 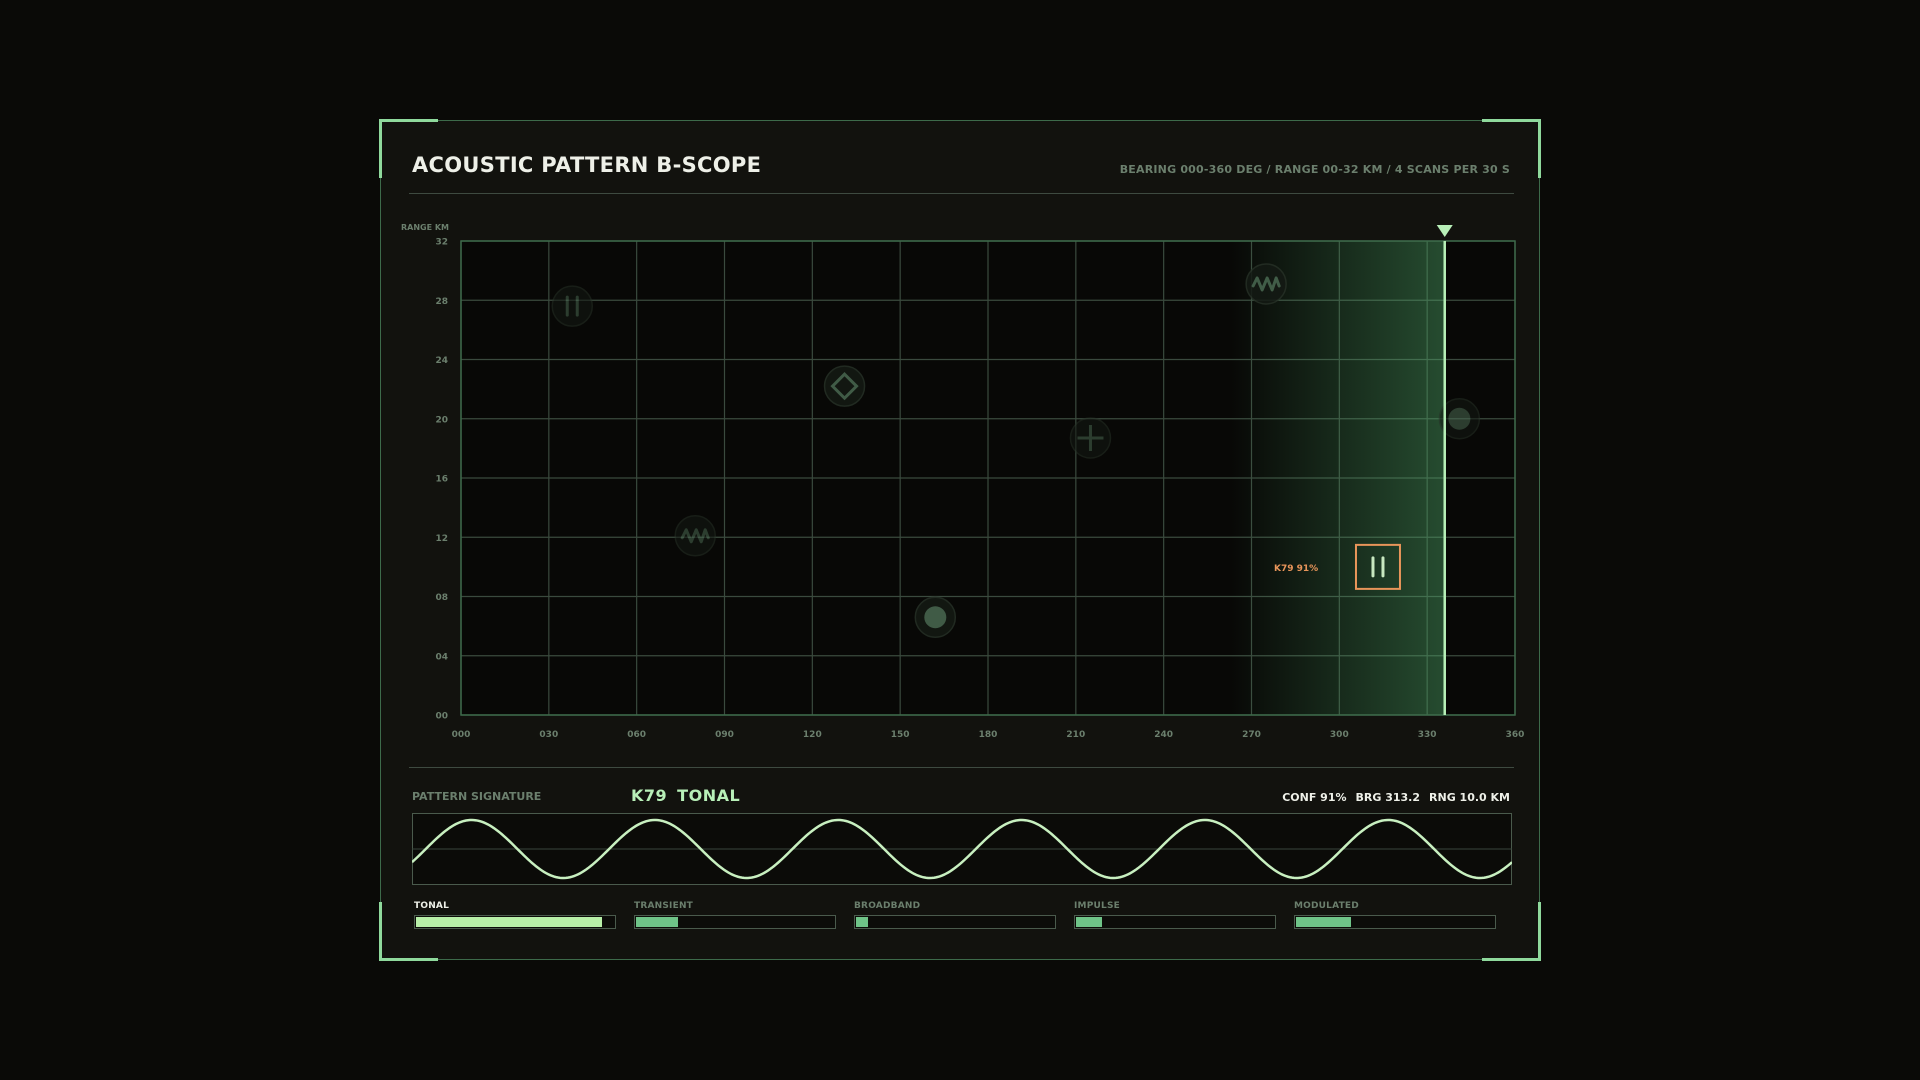 I want to click on y-tick-label: 28, so click(x=441, y=302).